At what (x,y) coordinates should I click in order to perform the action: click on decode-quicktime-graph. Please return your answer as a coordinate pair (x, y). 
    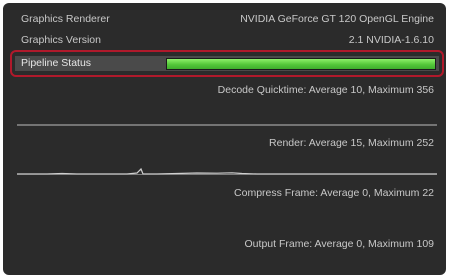
    Looking at the image, I should click on (227, 125).